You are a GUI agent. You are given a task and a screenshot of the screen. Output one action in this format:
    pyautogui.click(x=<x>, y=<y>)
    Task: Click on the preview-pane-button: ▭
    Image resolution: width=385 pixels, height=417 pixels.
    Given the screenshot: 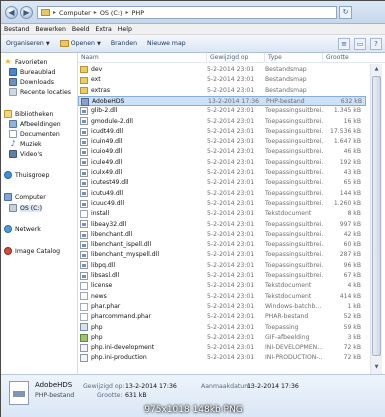 What is the action you would take?
    pyautogui.click(x=360, y=44)
    